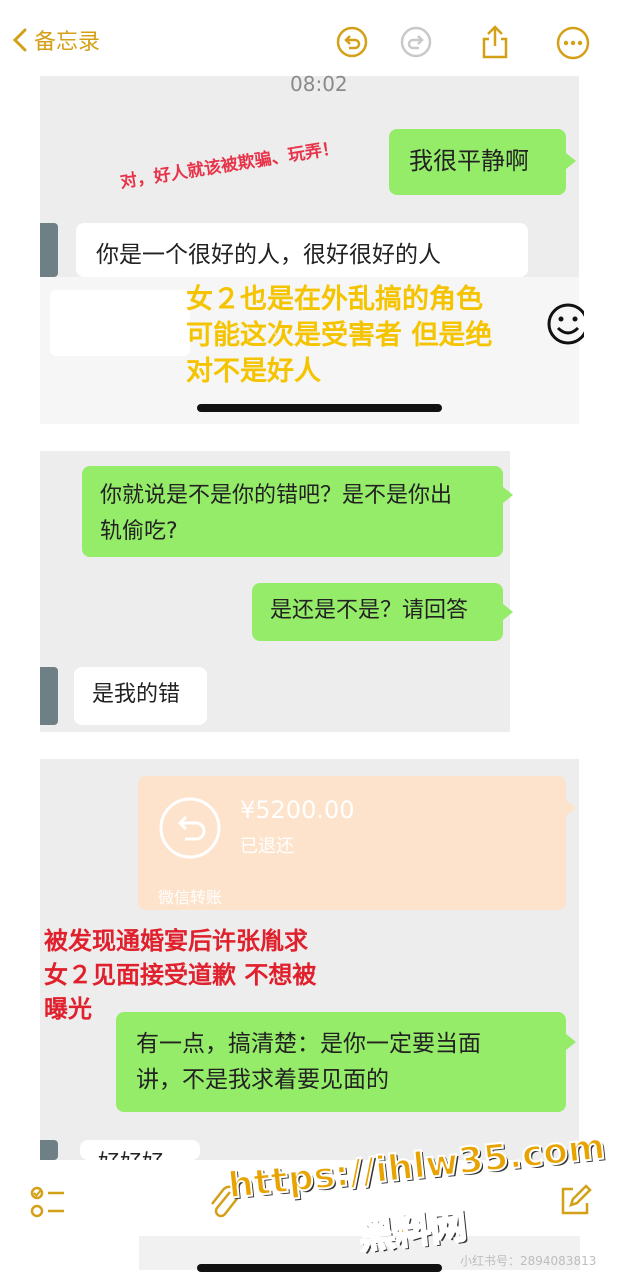 The image size is (620, 1280). Describe the element at coordinates (176, 941) in the screenshot. I see `annotation-line: 被发现通婚宴后许张胤求` at that location.